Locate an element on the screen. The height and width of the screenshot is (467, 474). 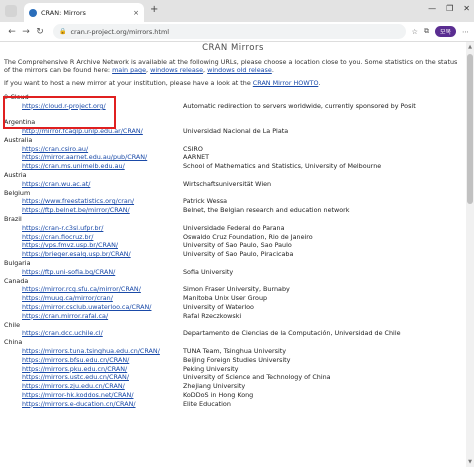
page-title: CRAN Mirrors is located at coordinates (233, 48).